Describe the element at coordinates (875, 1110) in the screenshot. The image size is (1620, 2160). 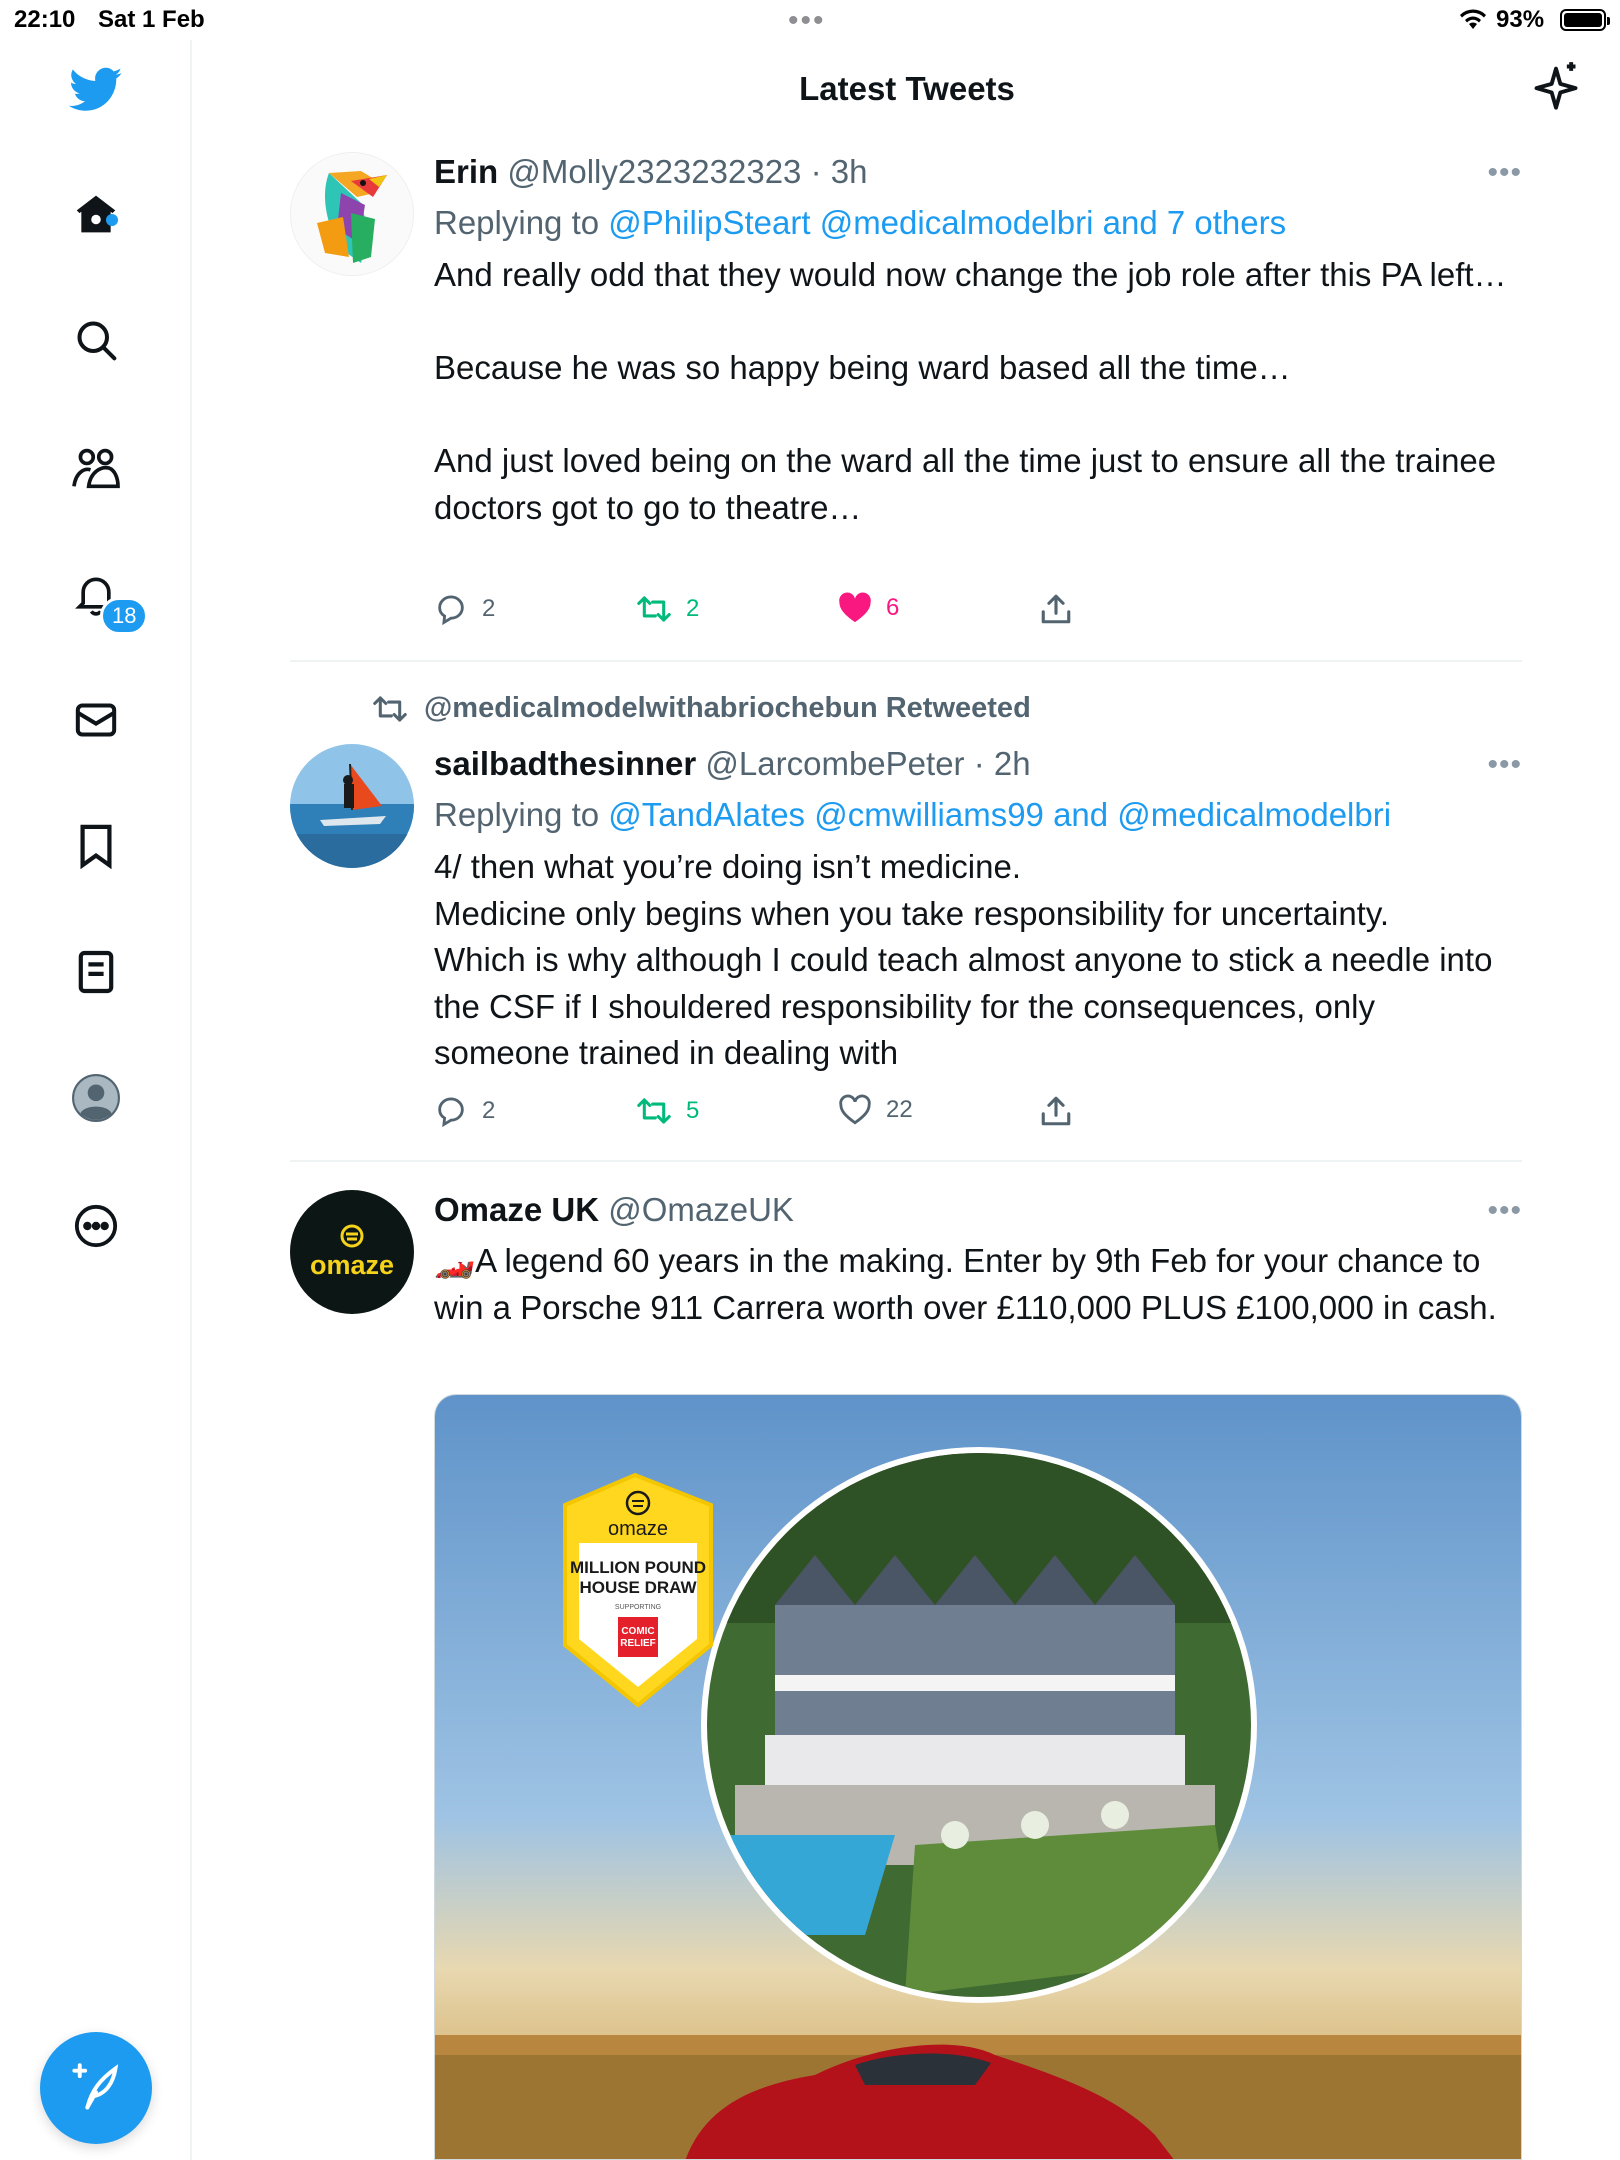
I see `like-button: 22` at that location.